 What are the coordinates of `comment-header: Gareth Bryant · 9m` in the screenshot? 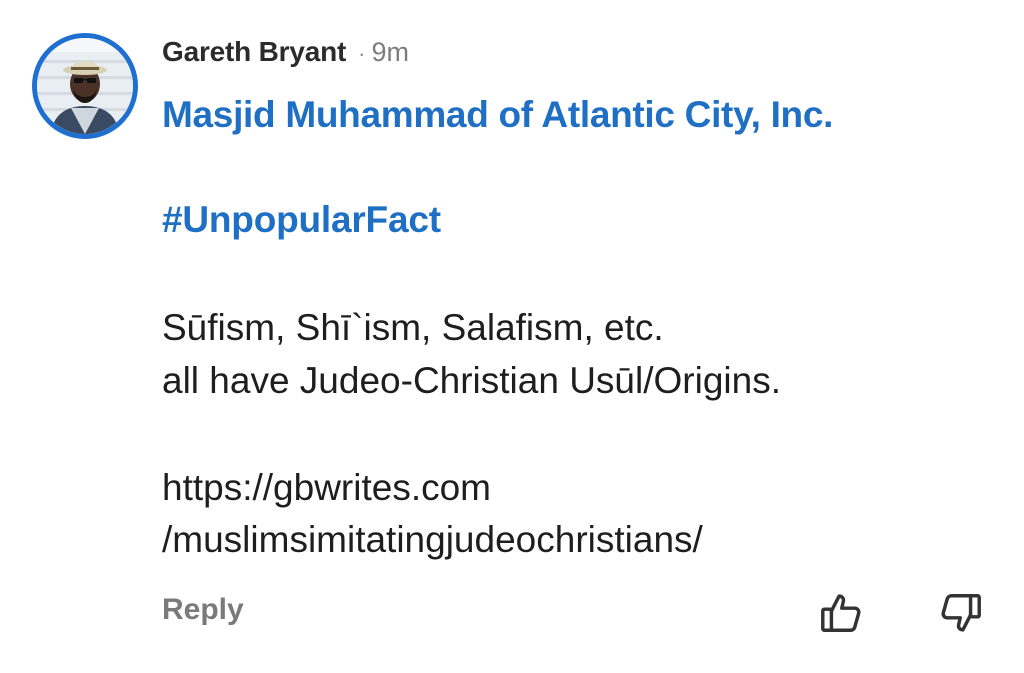 It's located at (285, 54).